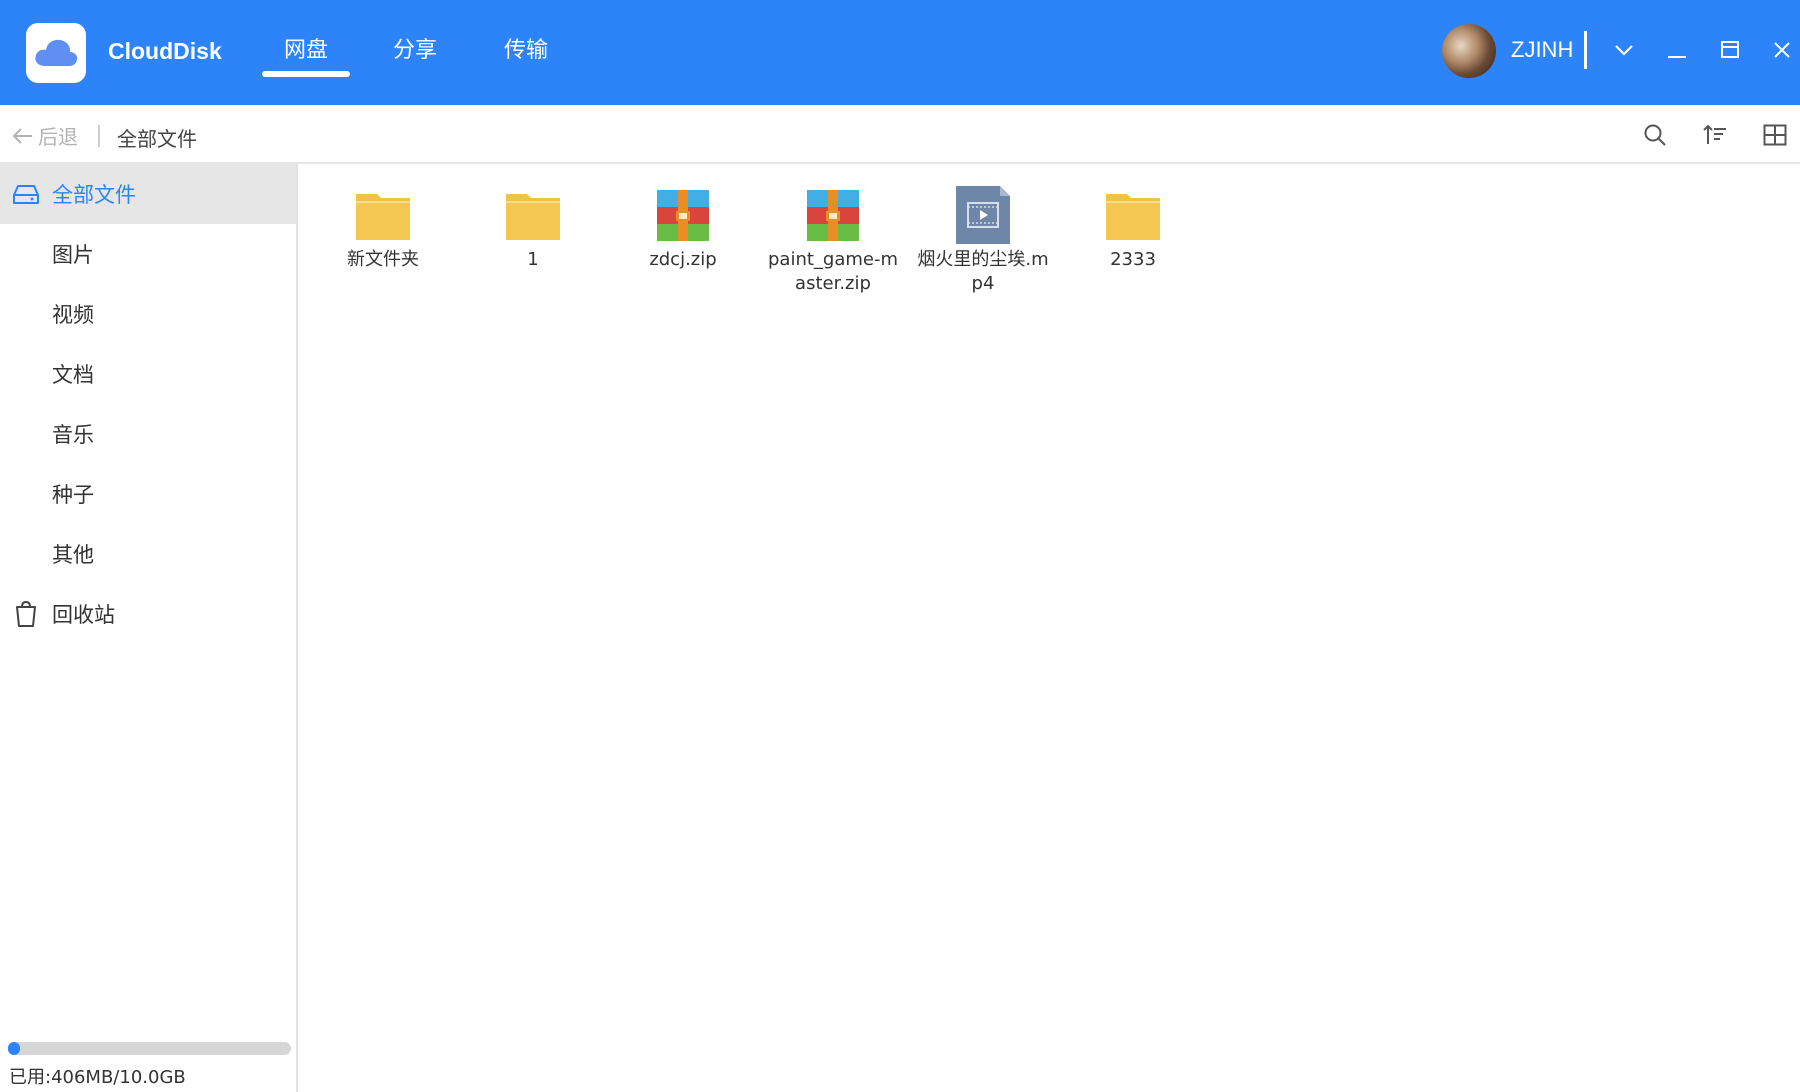 The width and height of the screenshot is (1800, 1092). Describe the element at coordinates (1469, 51) in the screenshot. I see `user-avatar` at that location.